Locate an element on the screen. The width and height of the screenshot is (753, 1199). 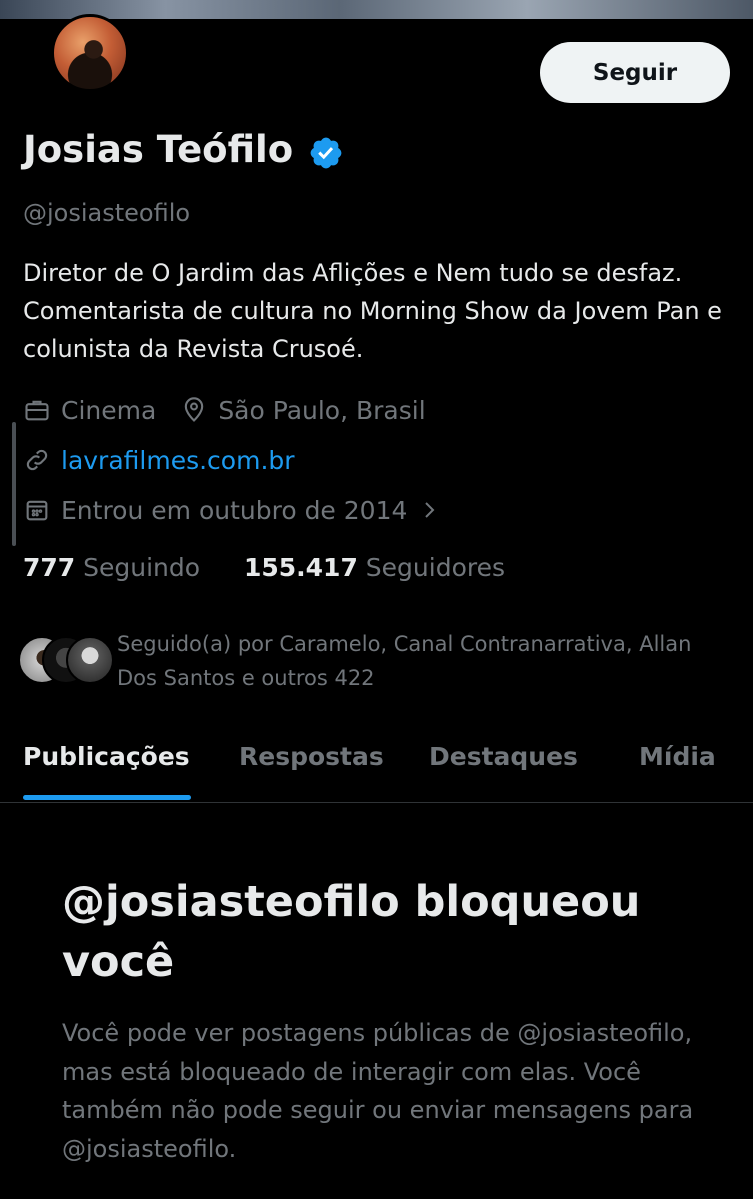
link-icon is located at coordinates (37, 460).